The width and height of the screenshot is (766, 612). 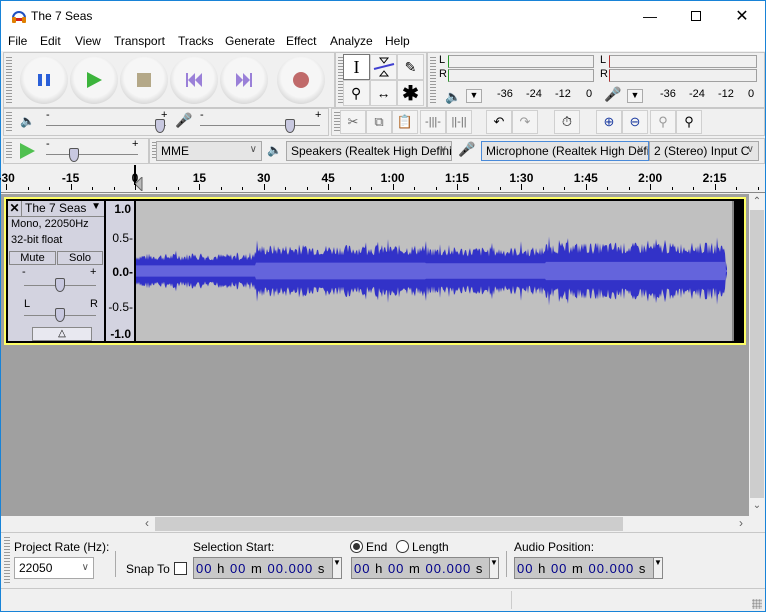 I want to click on record-meter-left, so click(x=683, y=61).